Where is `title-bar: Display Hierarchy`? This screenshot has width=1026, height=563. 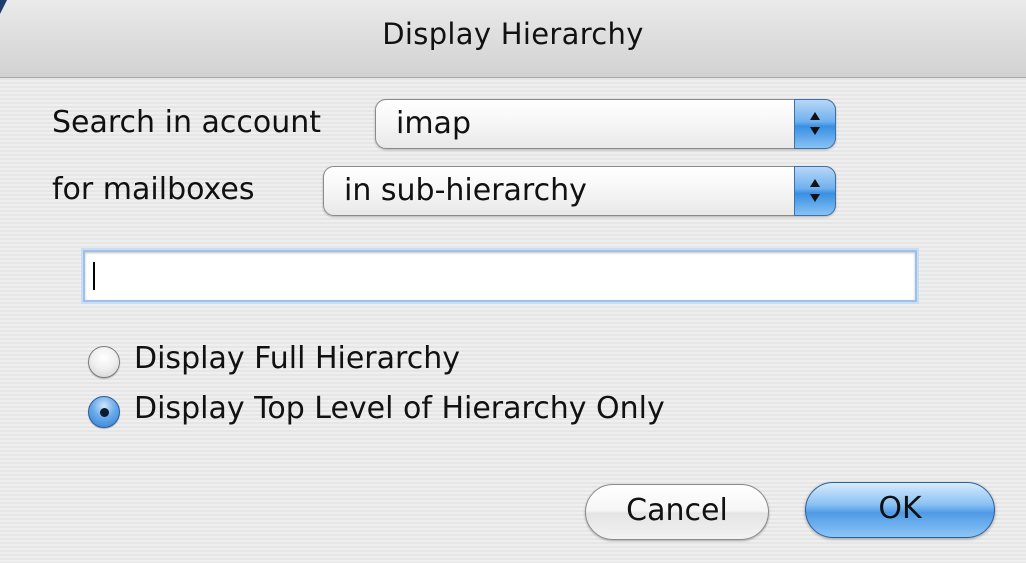 title-bar: Display Hierarchy is located at coordinates (513, 39).